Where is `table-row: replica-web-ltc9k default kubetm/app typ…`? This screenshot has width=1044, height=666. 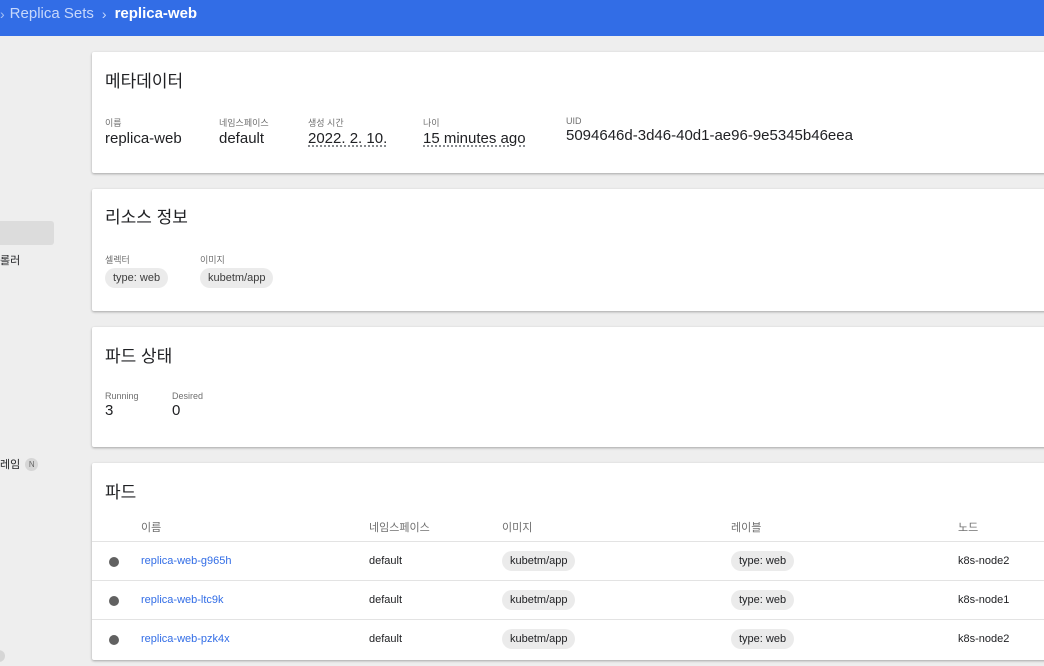 table-row: replica-web-ltc9k default kubetm/app typ… is located at coordinates (568, 599).